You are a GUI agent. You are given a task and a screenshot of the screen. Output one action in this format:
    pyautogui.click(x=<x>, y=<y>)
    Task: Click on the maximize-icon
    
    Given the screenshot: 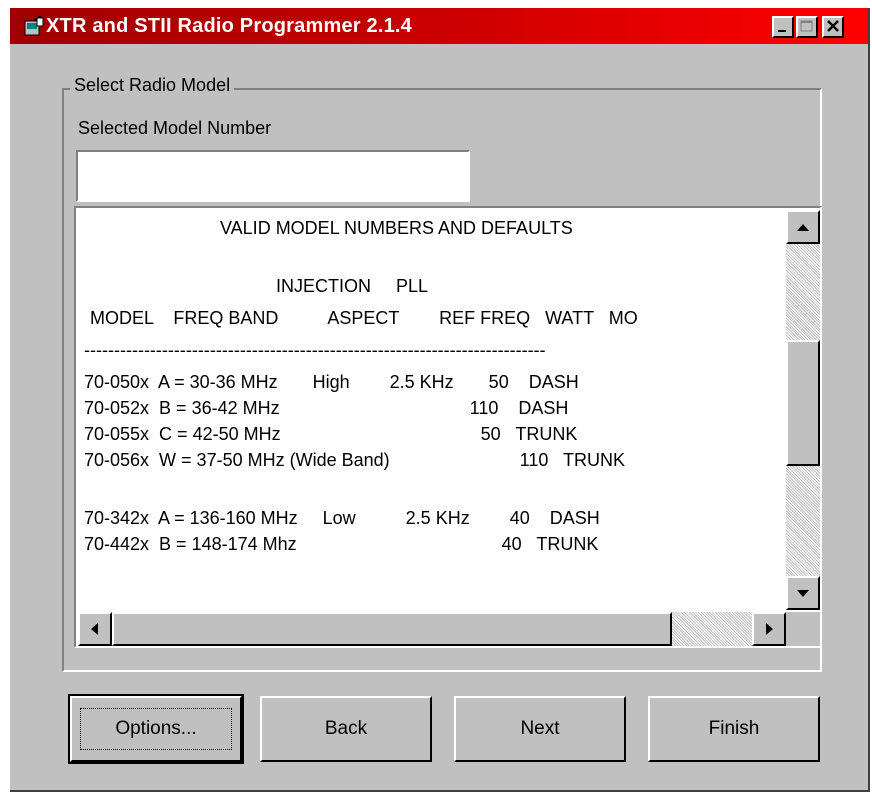 What is the action you would take?
    pyautogui.click(x=806, y=26)
    